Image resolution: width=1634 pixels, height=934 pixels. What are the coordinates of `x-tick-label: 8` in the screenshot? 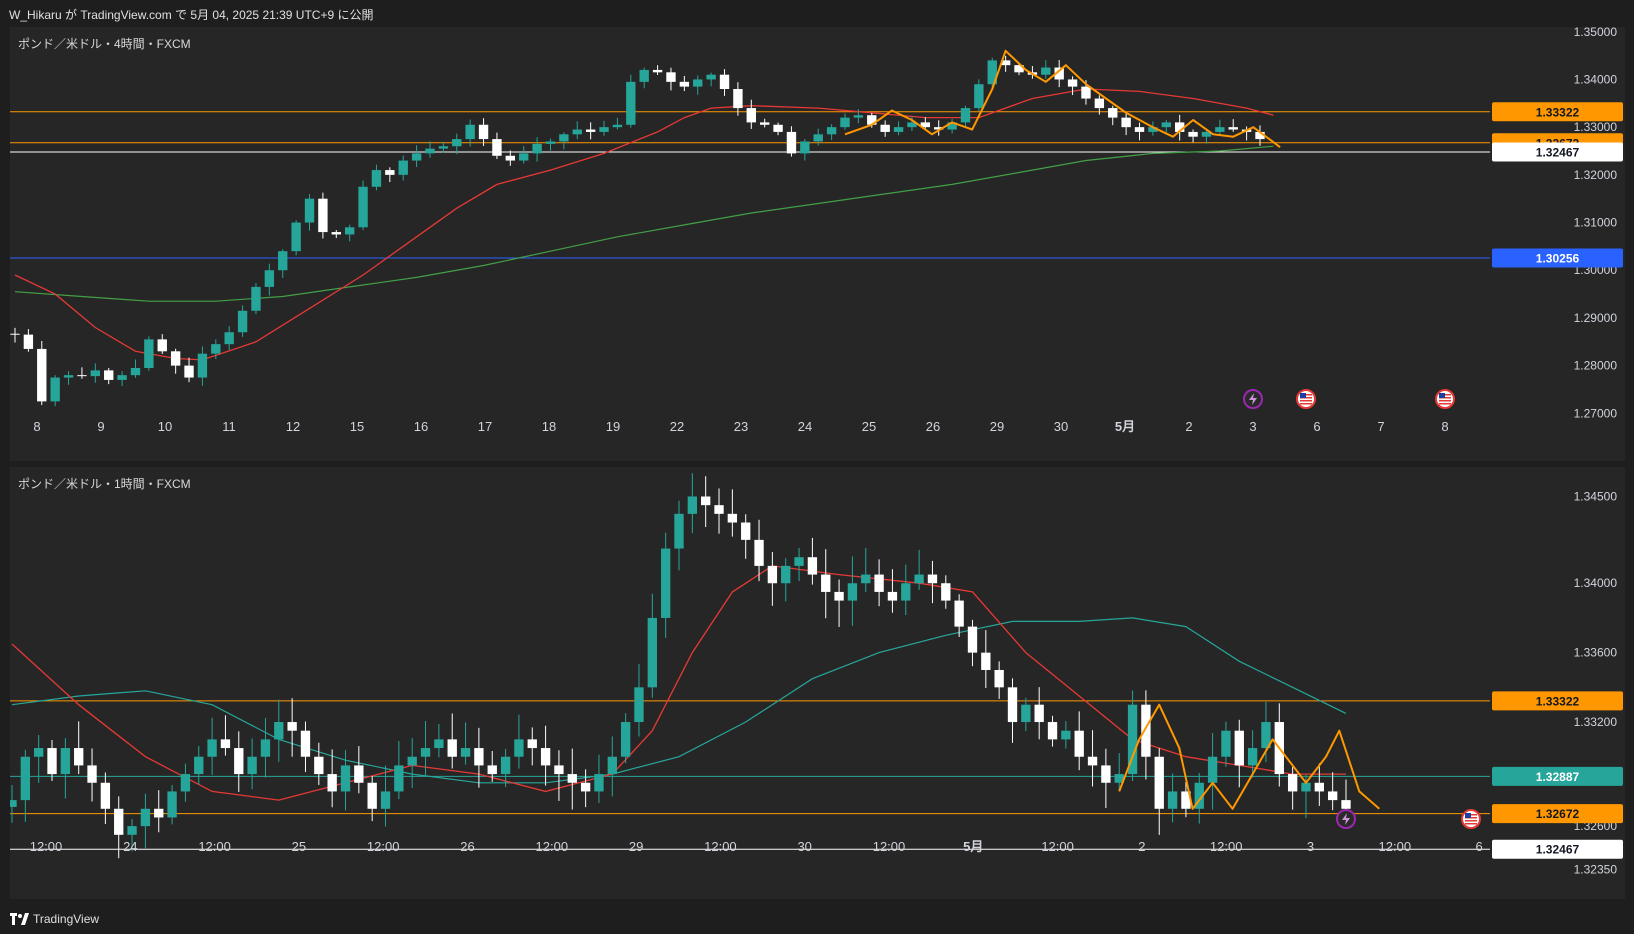 It's located at (36, 426).